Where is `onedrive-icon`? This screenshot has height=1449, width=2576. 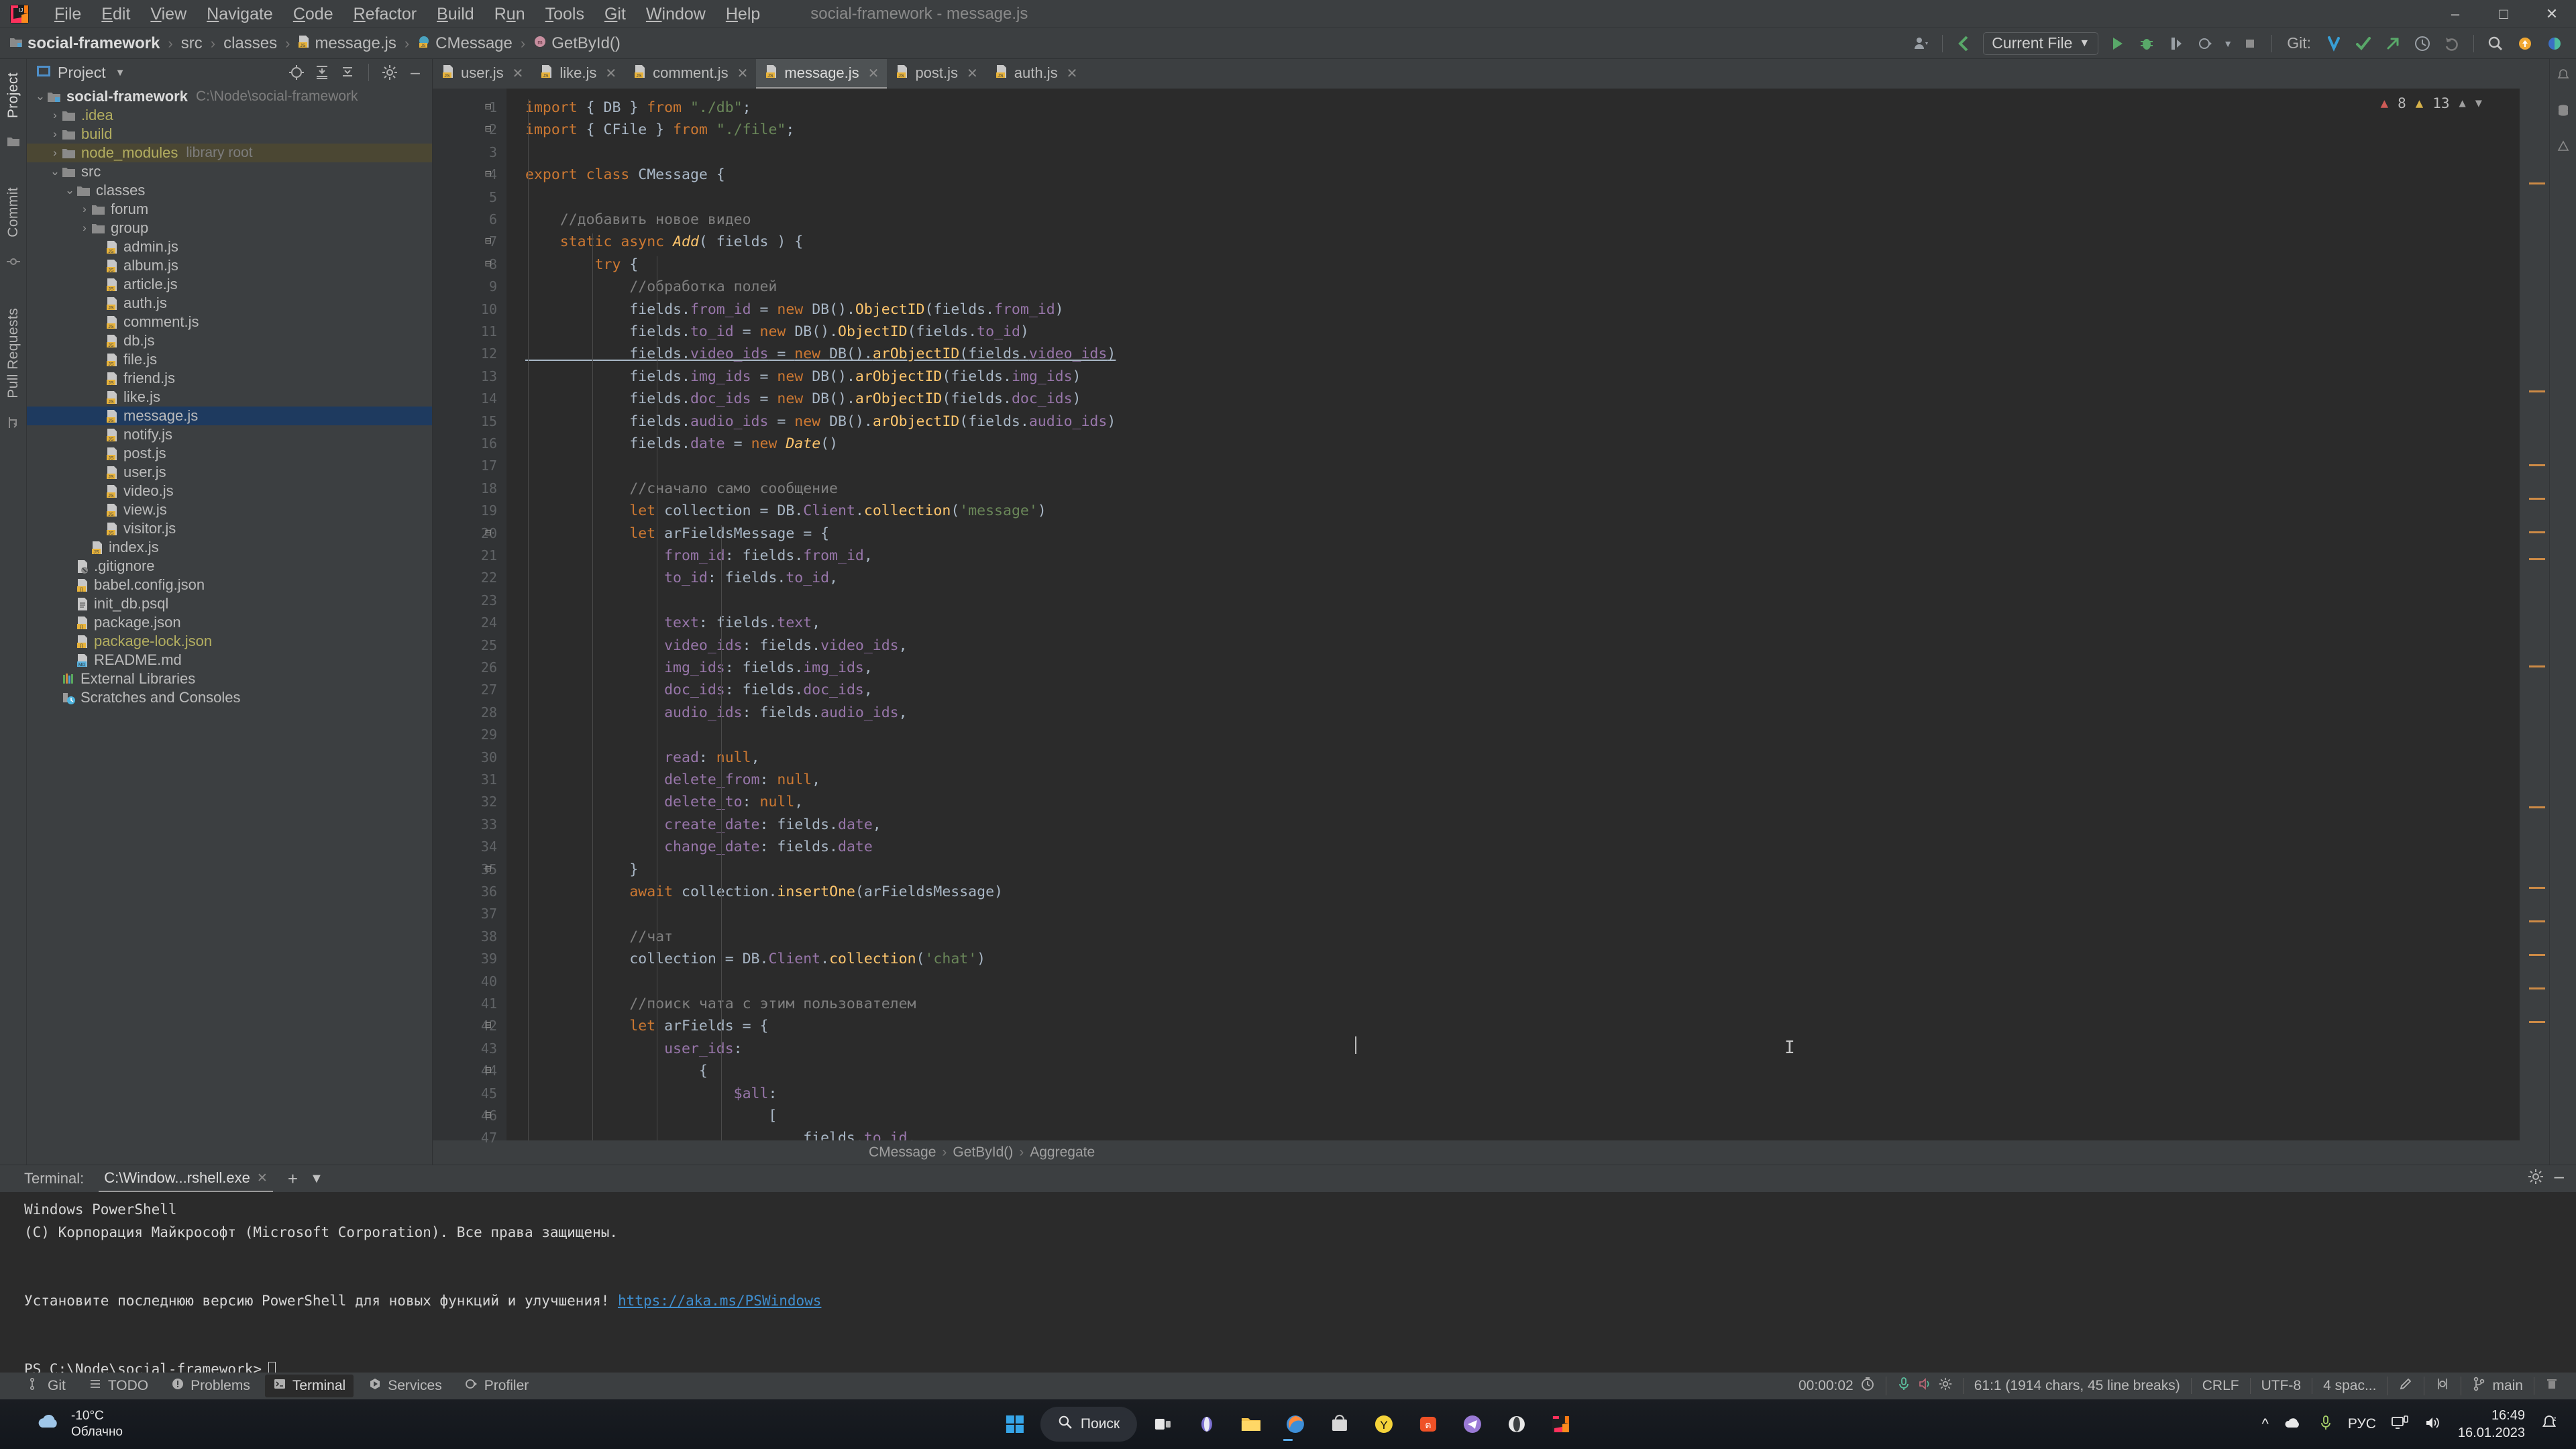
onedrive-icon is located at coordinates (2294, 1424).